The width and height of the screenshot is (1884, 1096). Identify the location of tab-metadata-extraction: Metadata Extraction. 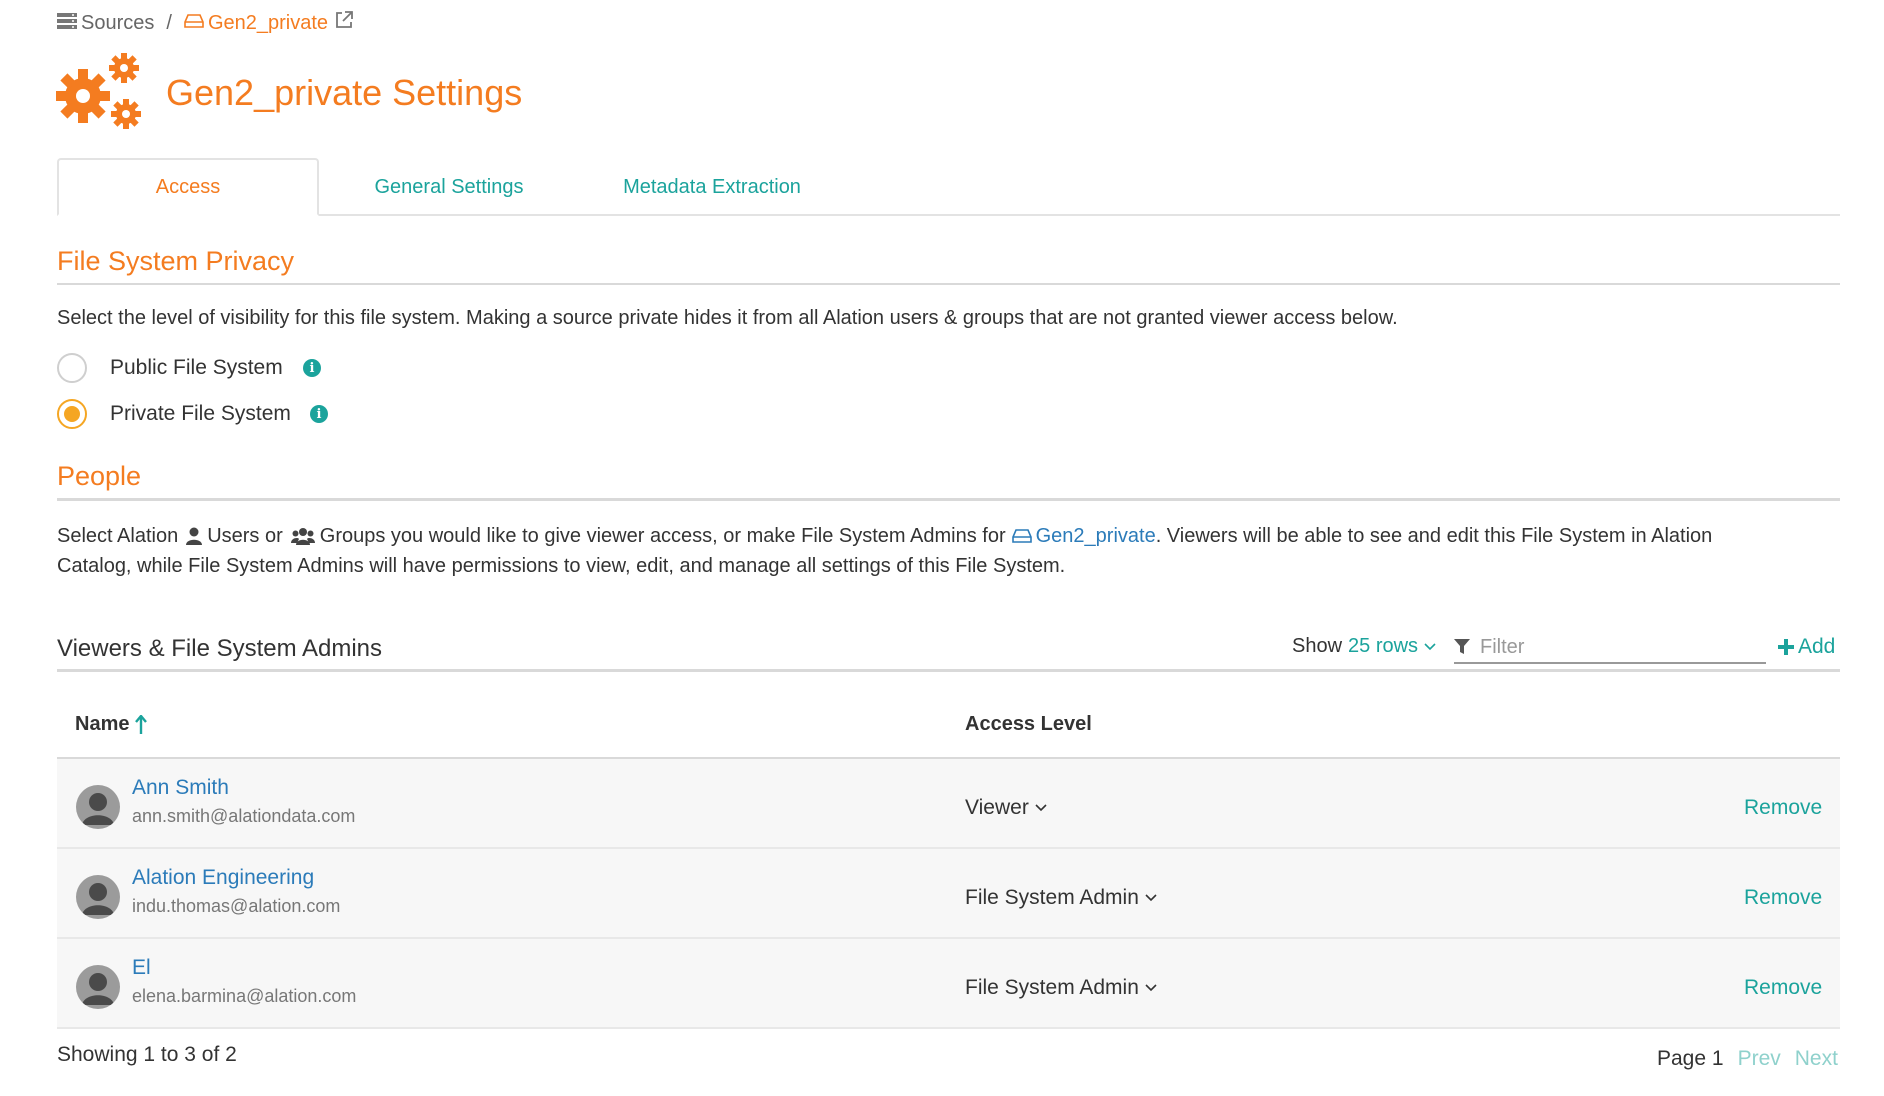
(712, 187).